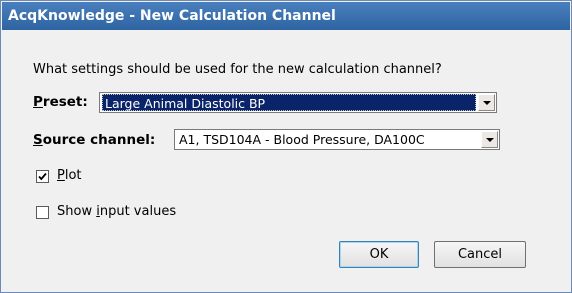  What do you see at coordinates (172, 16) in the screenshot?
I see `window-title: AcqKnowledge - New Calculation Channel` at bounding box center [172, 16].